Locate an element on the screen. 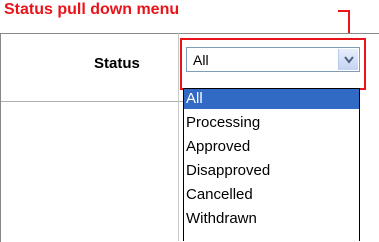 The width and height of the screenshot is (379, 242). chevron-down-icon is located at coordinates (348, 59).